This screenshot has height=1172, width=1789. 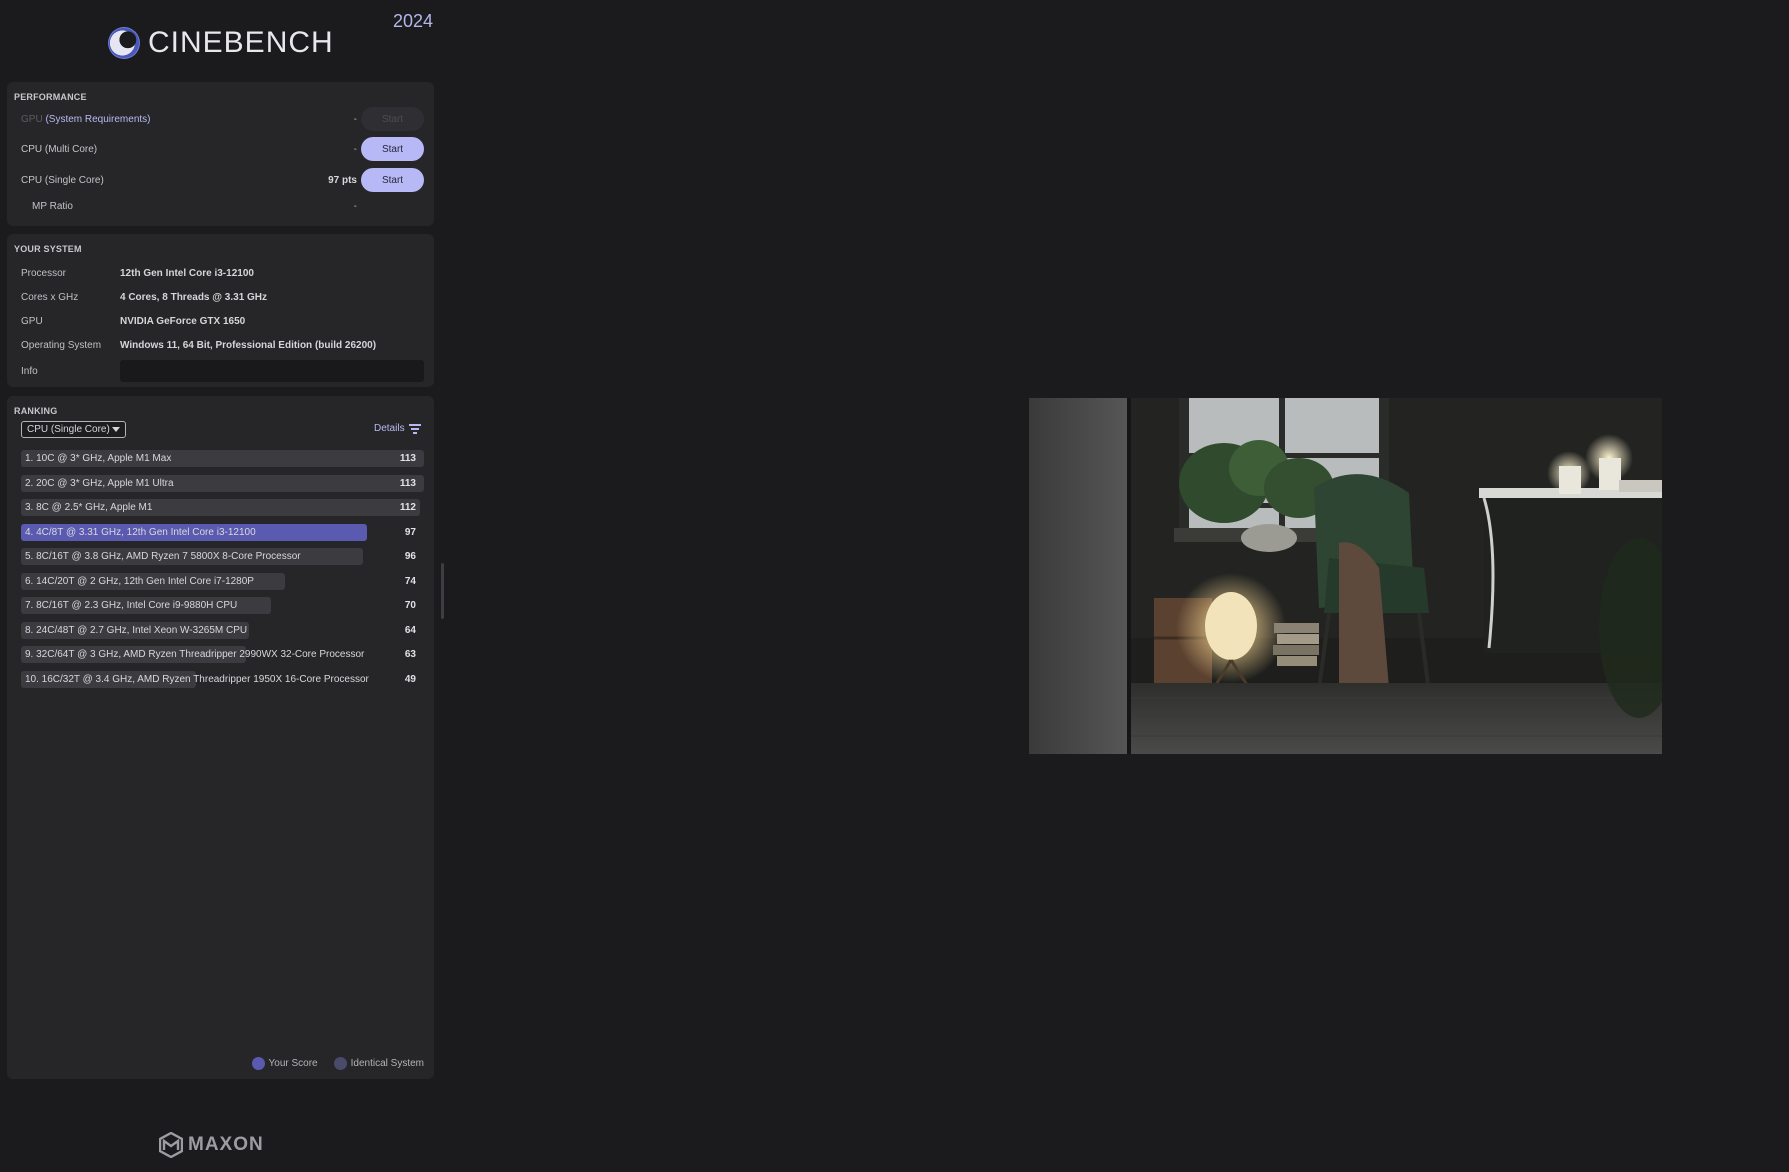 I want to click on render-image, so click(x=1345, y=576).